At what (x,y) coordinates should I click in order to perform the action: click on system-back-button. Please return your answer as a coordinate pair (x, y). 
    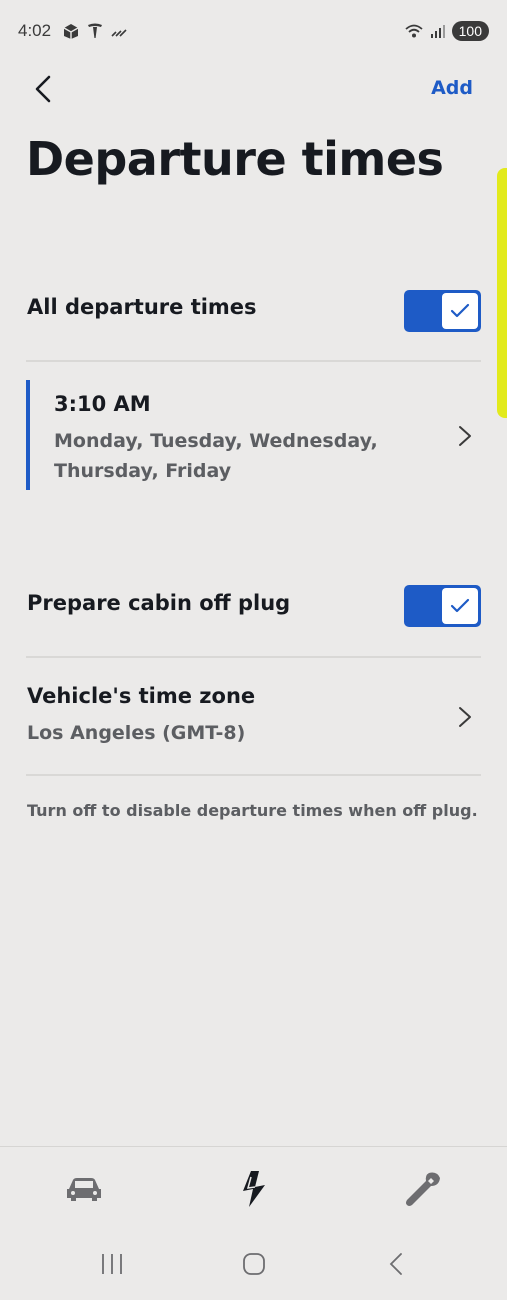
    Looking at the image, I should click on (396, 1264).